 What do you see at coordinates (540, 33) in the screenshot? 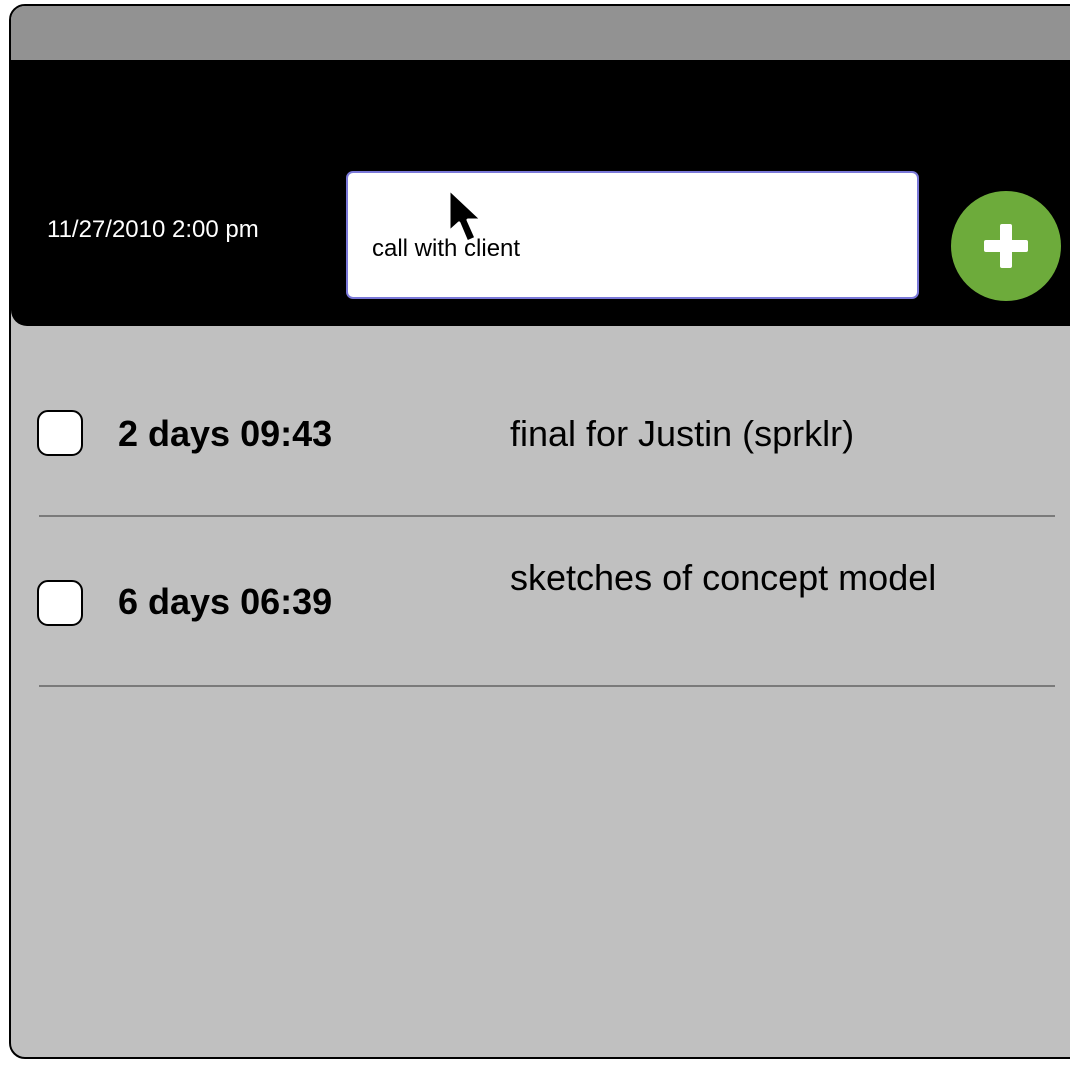
I see `title-bar` at bounding box center [540, 33].